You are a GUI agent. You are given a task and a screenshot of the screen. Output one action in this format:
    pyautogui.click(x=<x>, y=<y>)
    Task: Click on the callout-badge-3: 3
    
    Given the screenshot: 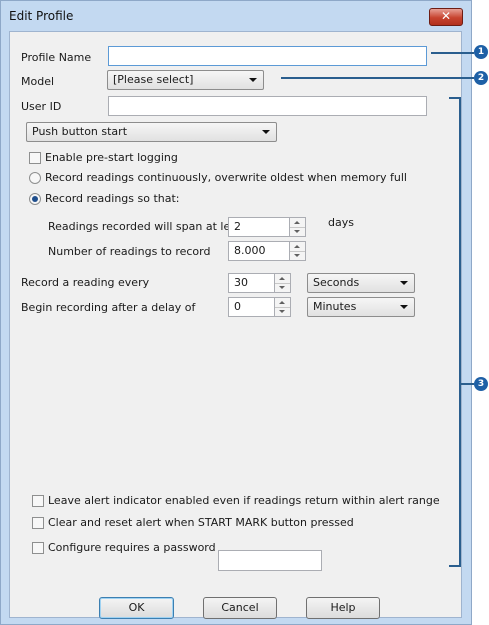 What is the action you would take?
    pyautogui.click(x=481, y=384)
    